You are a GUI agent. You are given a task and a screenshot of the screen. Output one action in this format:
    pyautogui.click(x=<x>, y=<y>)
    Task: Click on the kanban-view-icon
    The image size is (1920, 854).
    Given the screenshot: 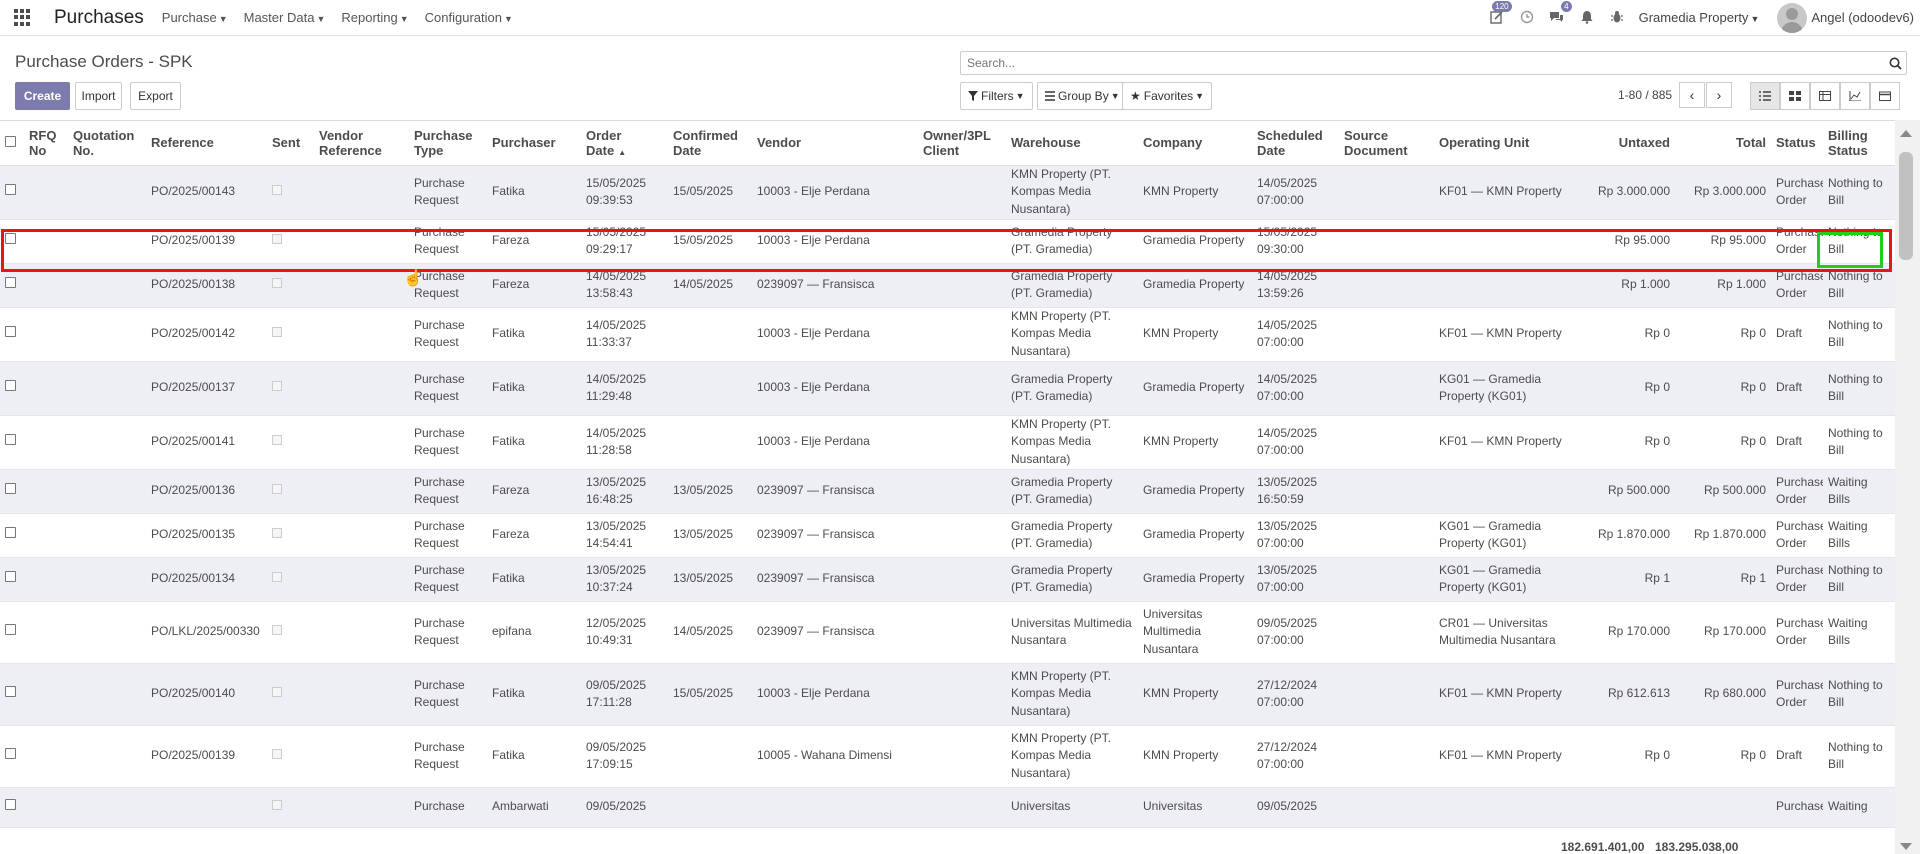 What is the action you would take?
    pyautogui.click(x=1795, y=96)
    